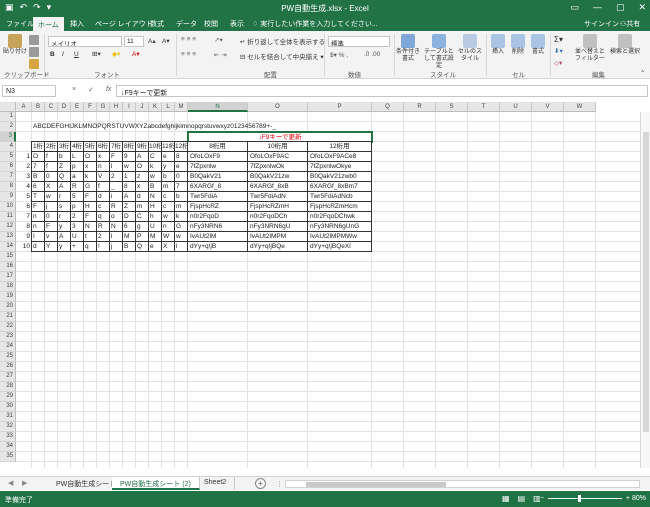 Image resolution: width=650 pixels, height=507 pixels. I want to click on fill-icon: ⬇▾, so click(558, 51).